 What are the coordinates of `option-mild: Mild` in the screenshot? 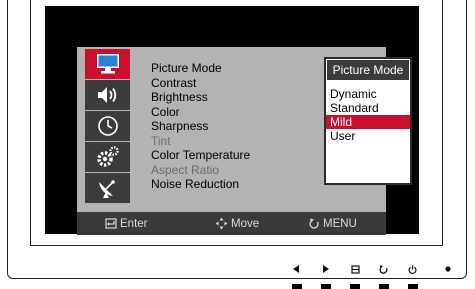 It's located at (368, 122).